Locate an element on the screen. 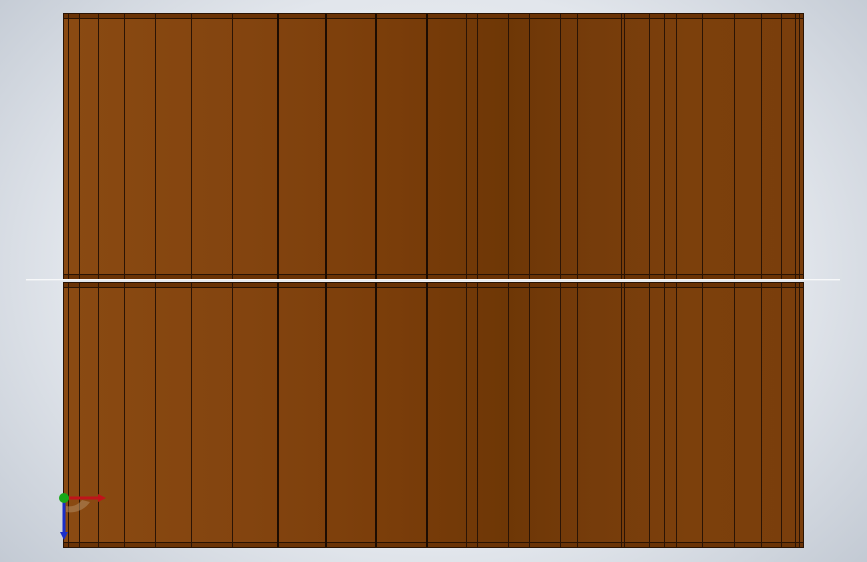  triad-arc is located at coordinates (78, 506).